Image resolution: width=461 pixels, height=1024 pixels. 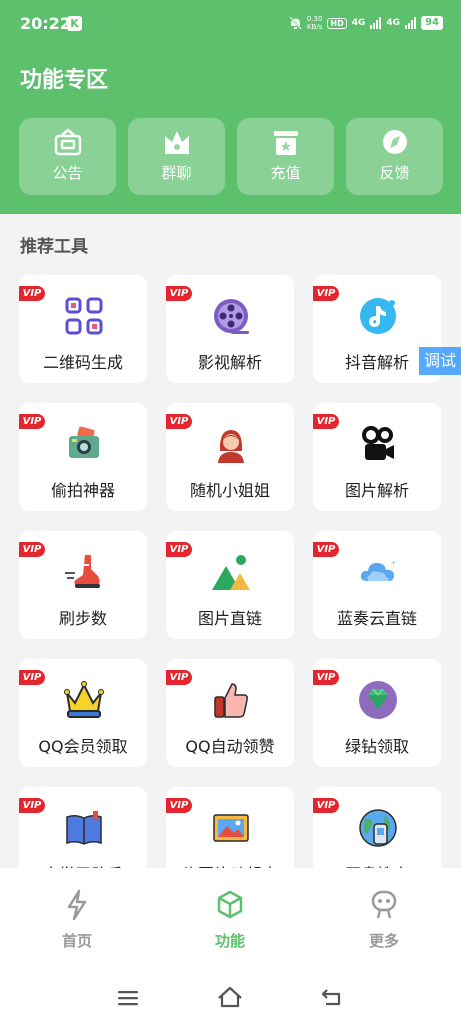 What do you see at coordinates (229, 490) in the screenshot?
I see `tool-label: 随机小姐姐` at bounding box center [229, 490].